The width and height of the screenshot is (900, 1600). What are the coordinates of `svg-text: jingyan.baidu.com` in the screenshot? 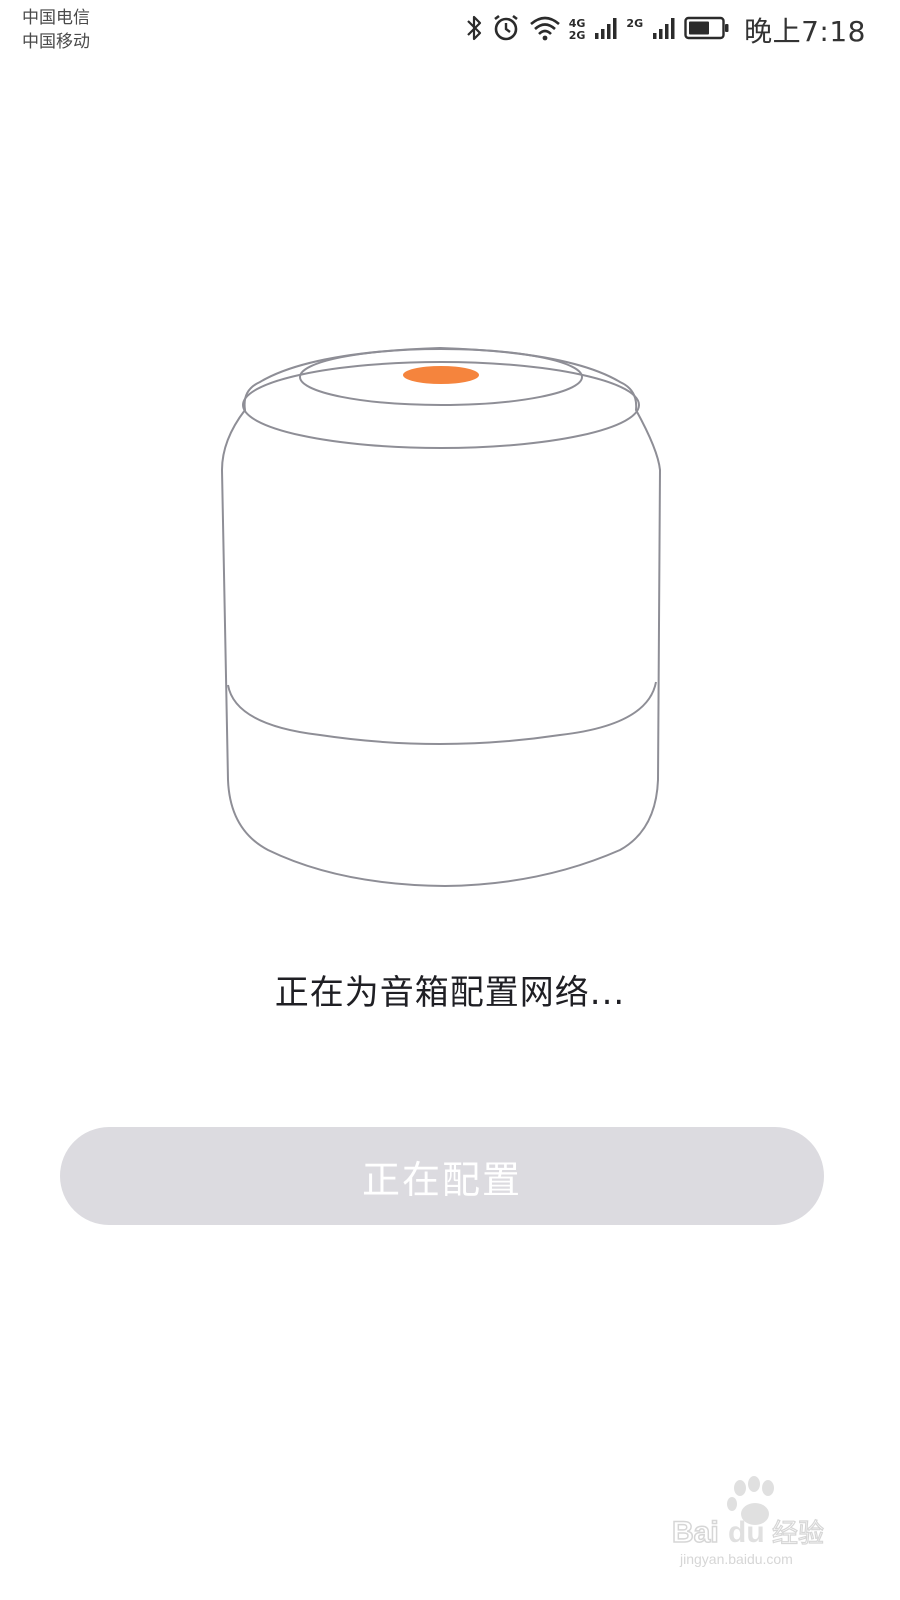 It's located at (736, 1559).